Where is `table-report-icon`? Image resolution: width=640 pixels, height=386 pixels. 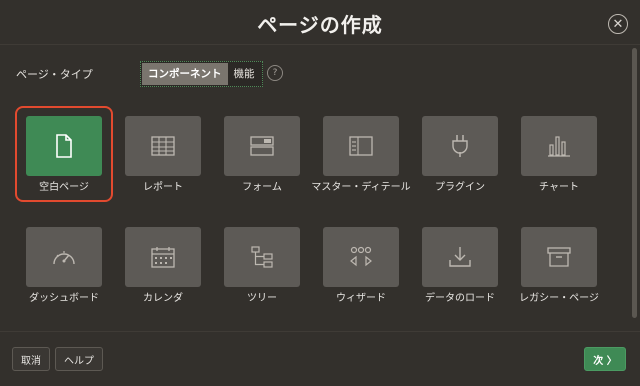 table-report-icon is located at coordinates (163, 146).